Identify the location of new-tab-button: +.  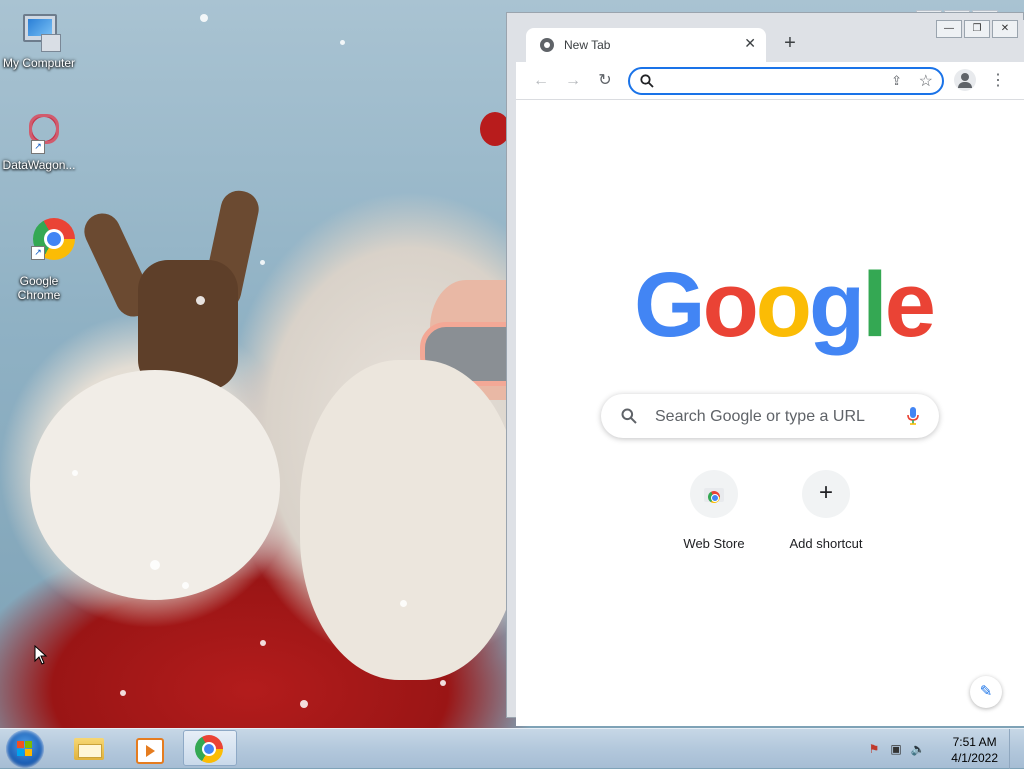
(790, 43).